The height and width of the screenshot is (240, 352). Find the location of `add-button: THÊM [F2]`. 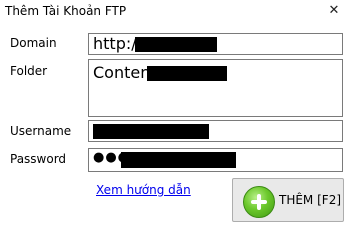

add-button: THÊM [F2] is located at coordinates (288, 200).